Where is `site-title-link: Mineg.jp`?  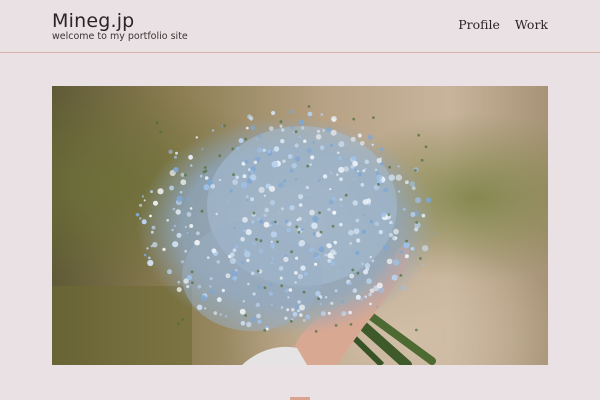
site-title-link: Mineg.jp is located at coordinates (93, 21).